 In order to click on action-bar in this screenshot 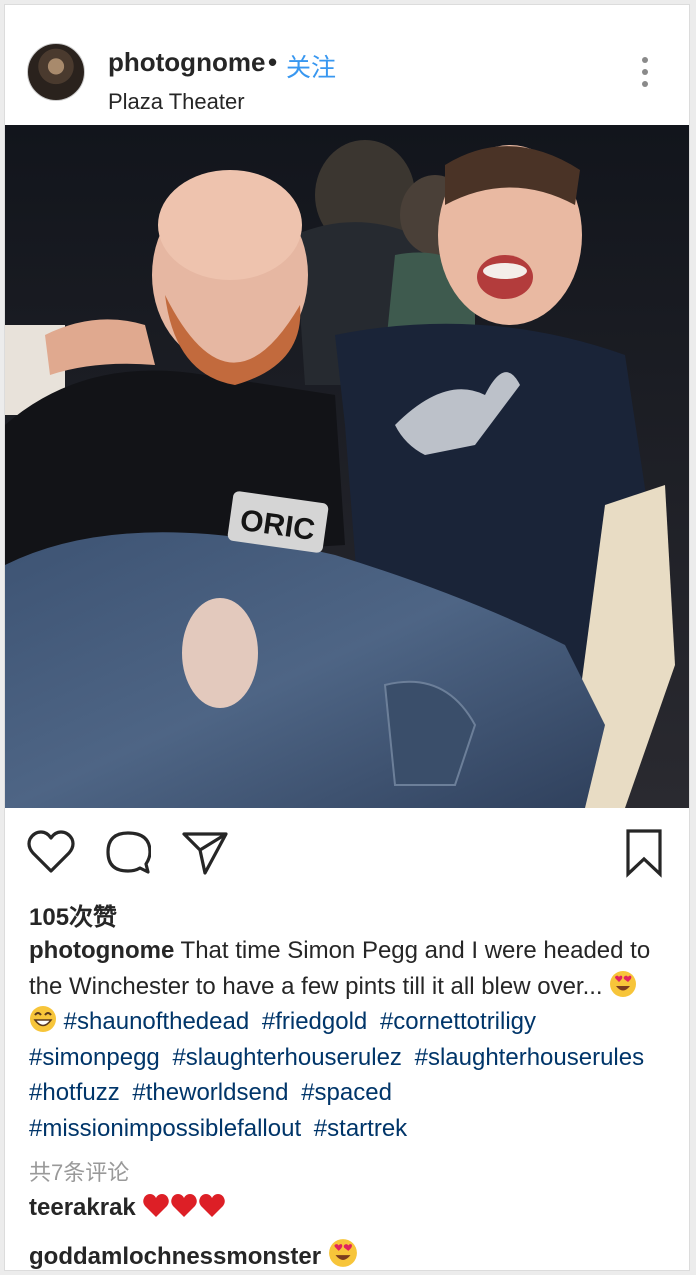, I will do `click(347, 849)`.